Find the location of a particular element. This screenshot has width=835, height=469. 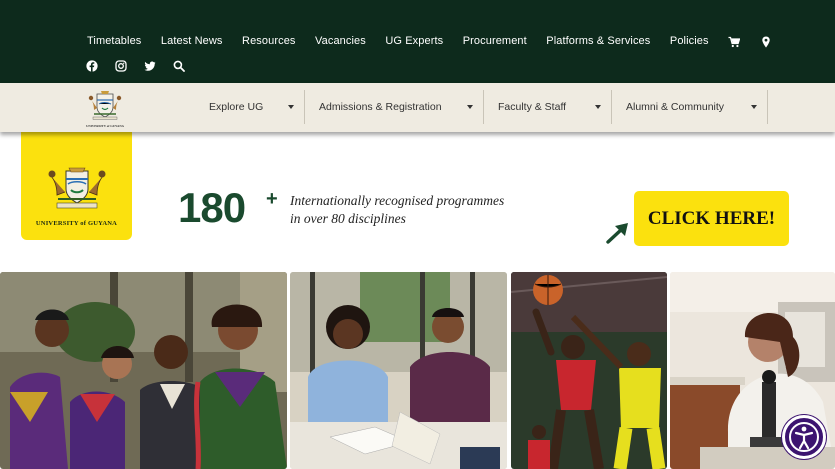

nav-link-platforms-services: Platforms & Services is located at coordinates (598, 41).